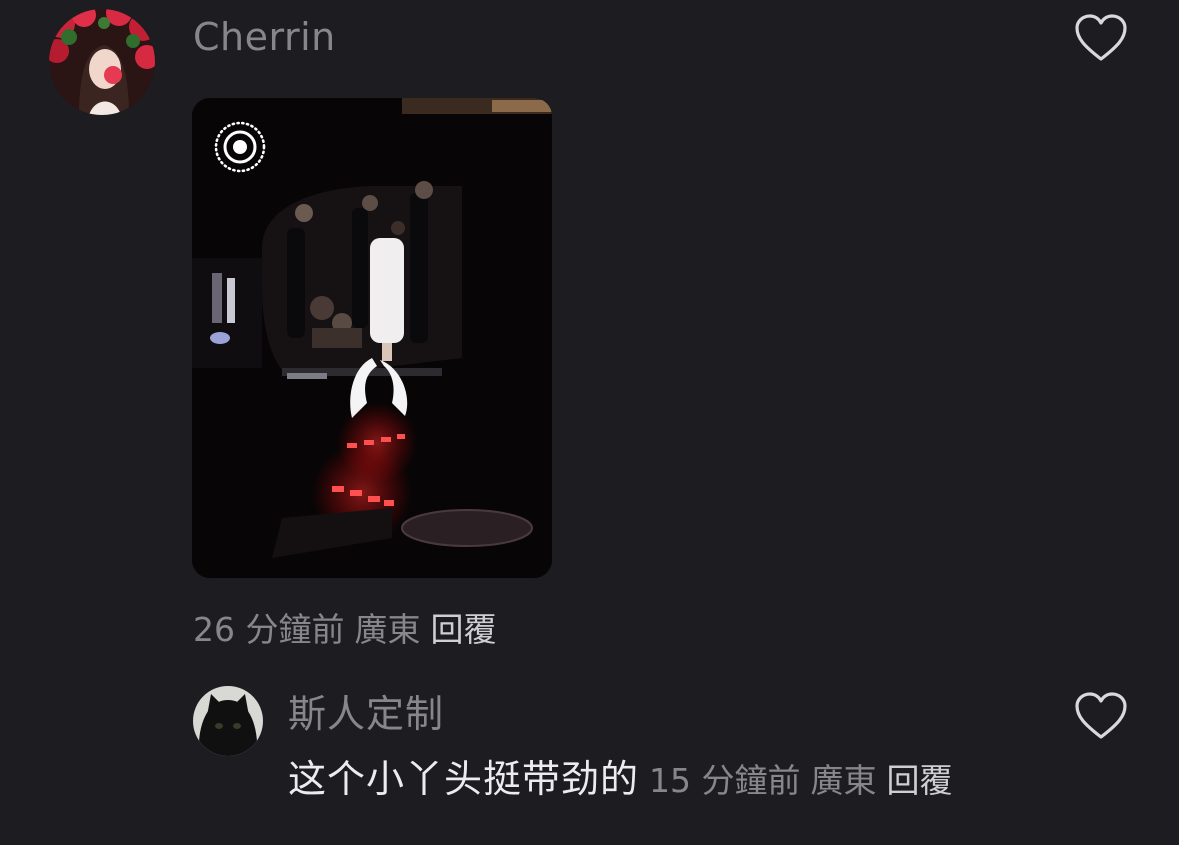 The width and height of the screenshot is (1179, 845). I want to click on reply-comment: 这个小丫头挺带劲的 15 分鐘前 廣東 回覆, so click(620, 779).